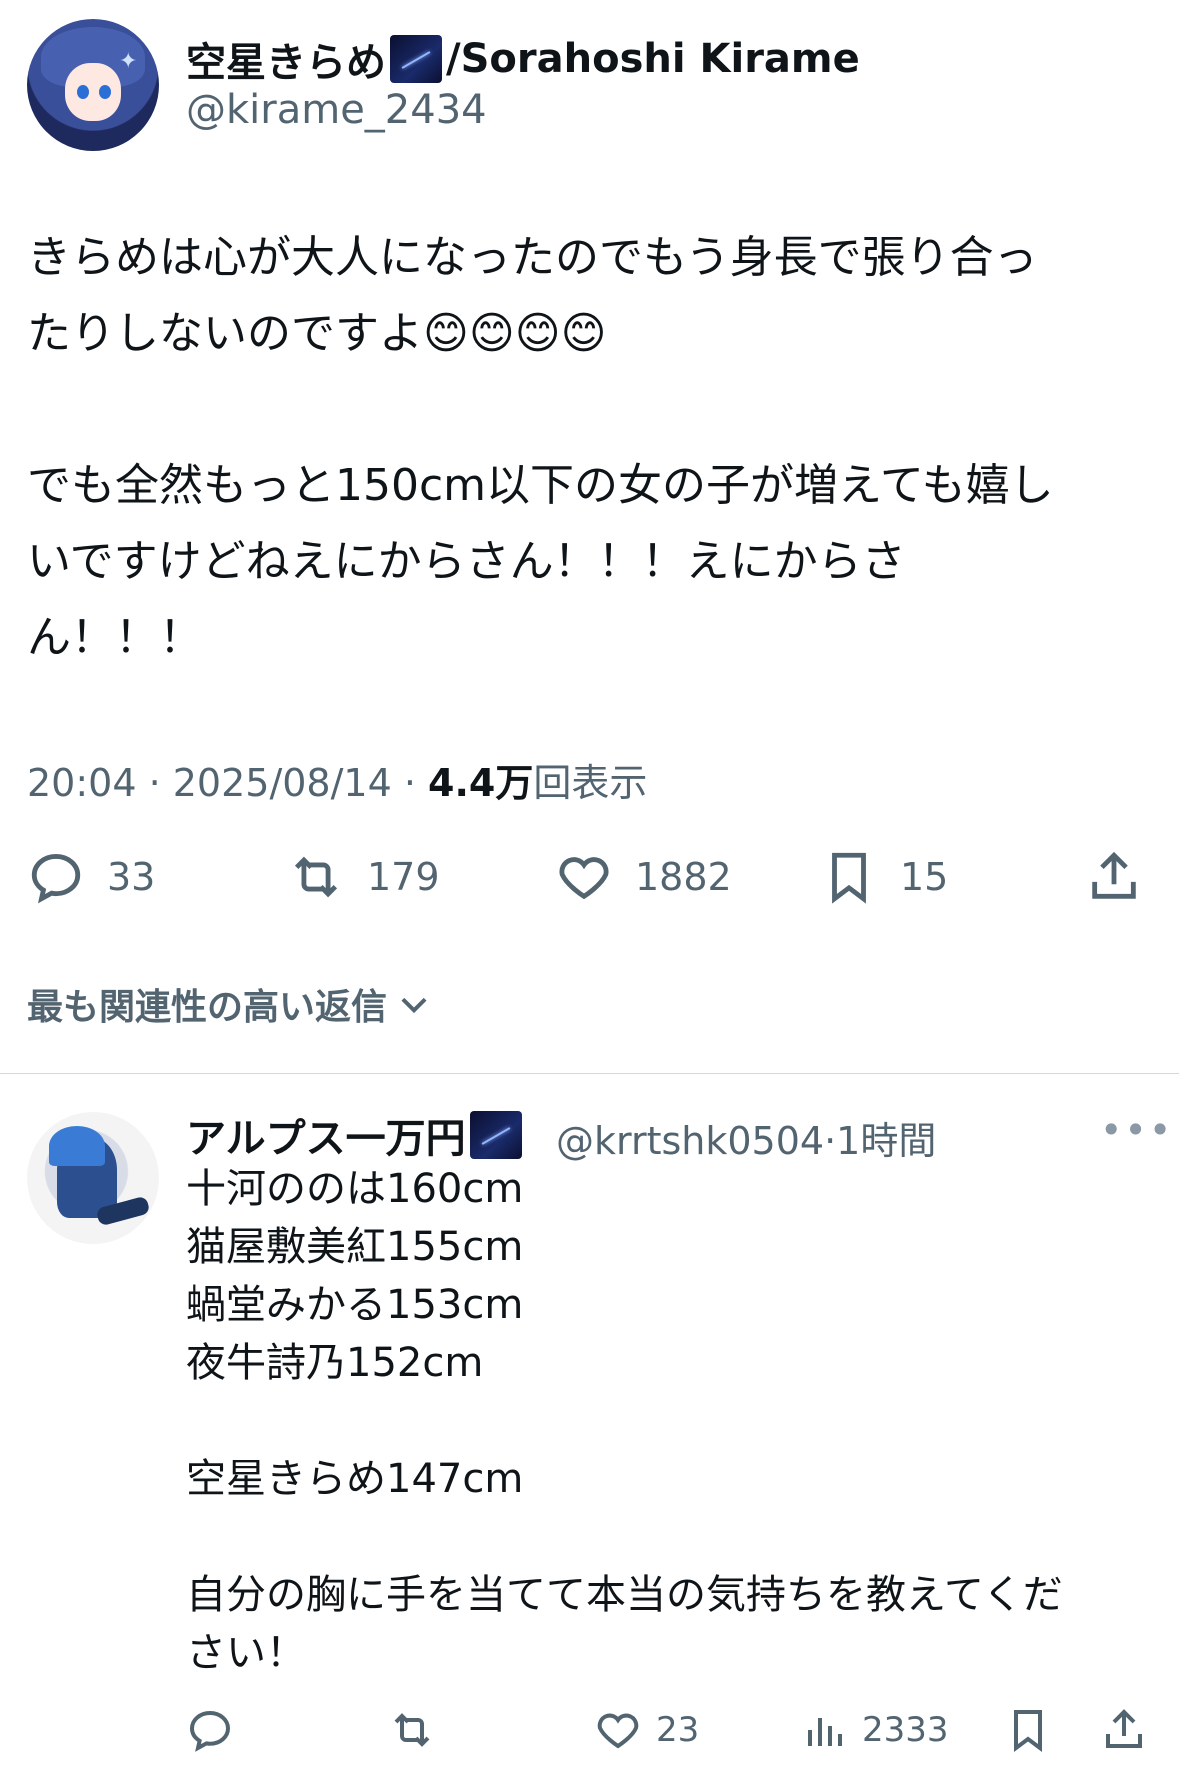 This screenshot has height=1789, width=1179. What do you see at coordinates (131, 877) in the screenshot?
I see `reply-count: 33` at bounding box center [131, 877].